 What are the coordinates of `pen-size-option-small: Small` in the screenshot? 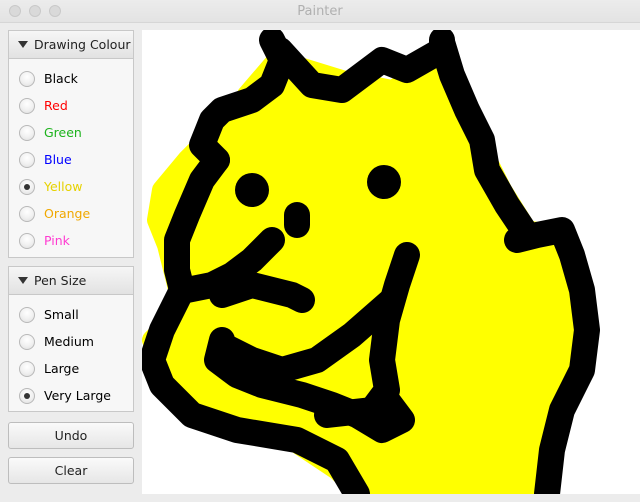 It's located at (71, 314).